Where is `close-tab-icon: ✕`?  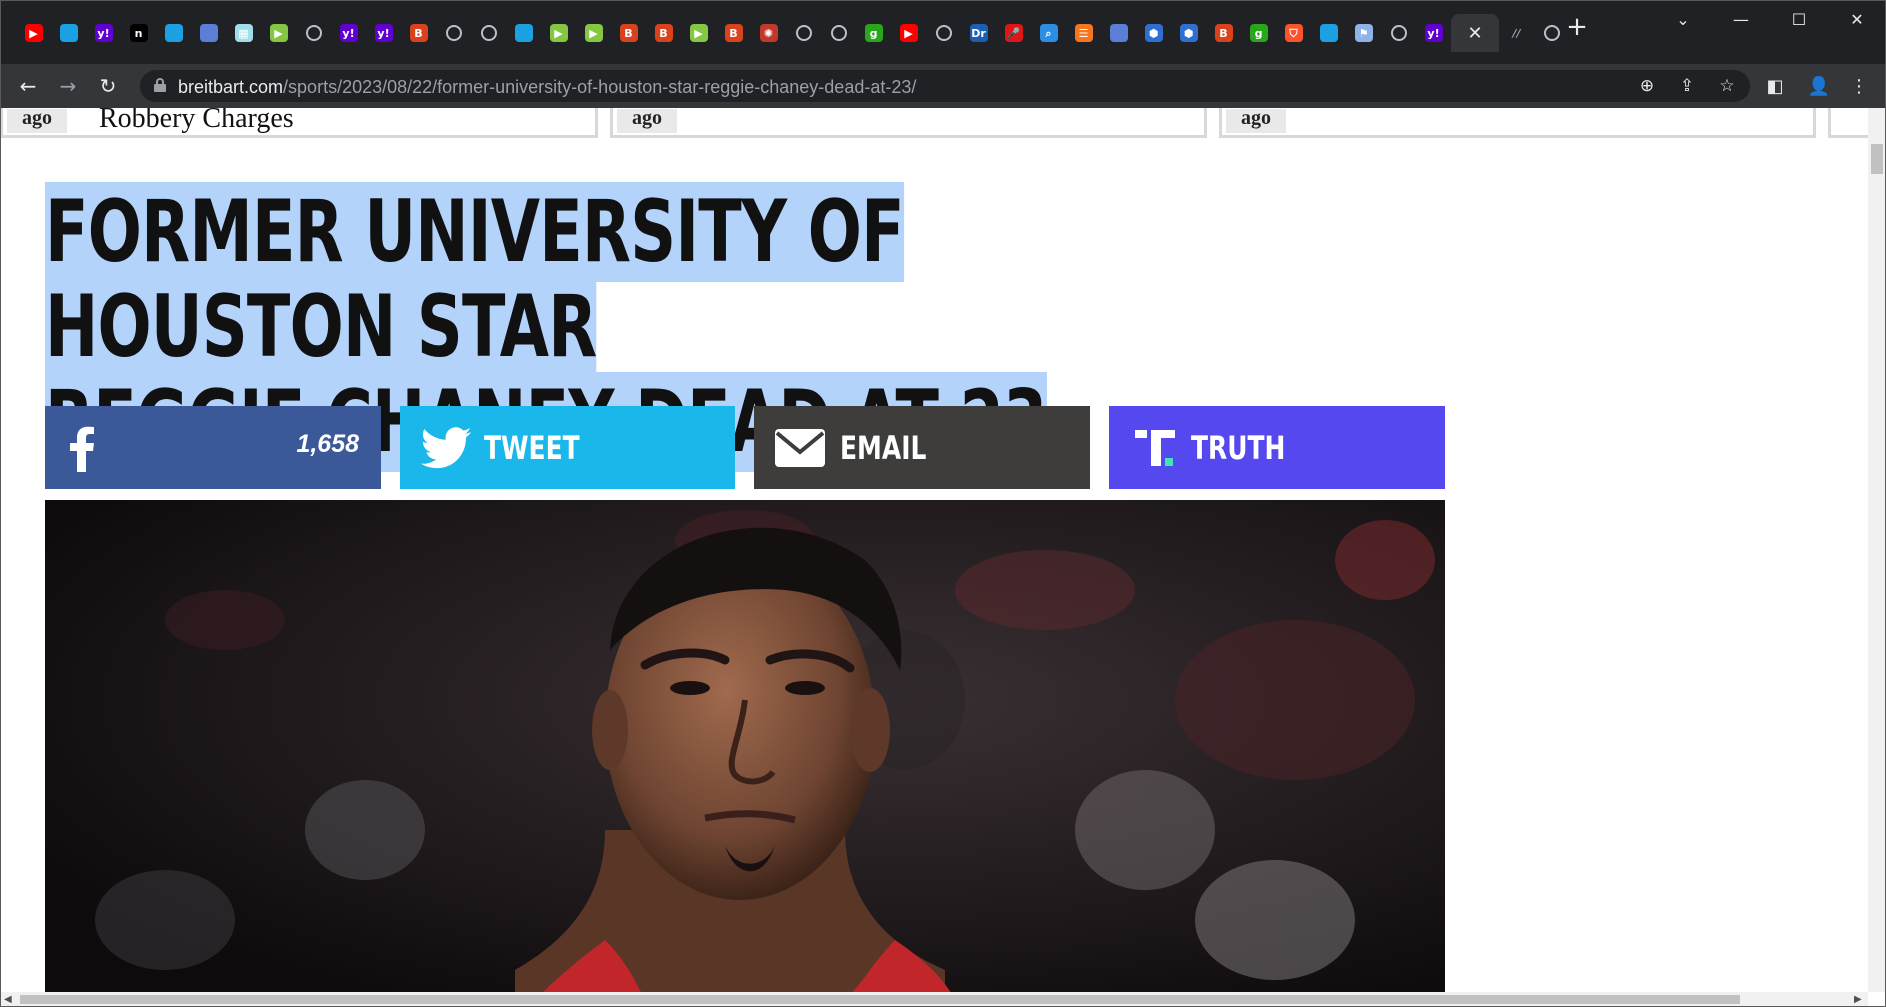
close-tab-icon: ✕ is located at coordinates (1474, 33).